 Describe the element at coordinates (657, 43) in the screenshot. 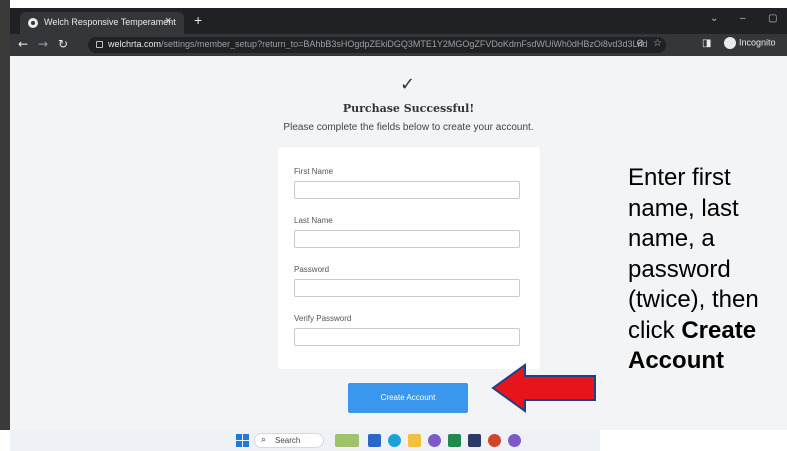

I see `bookmark-star-icon: ☆` at that location.